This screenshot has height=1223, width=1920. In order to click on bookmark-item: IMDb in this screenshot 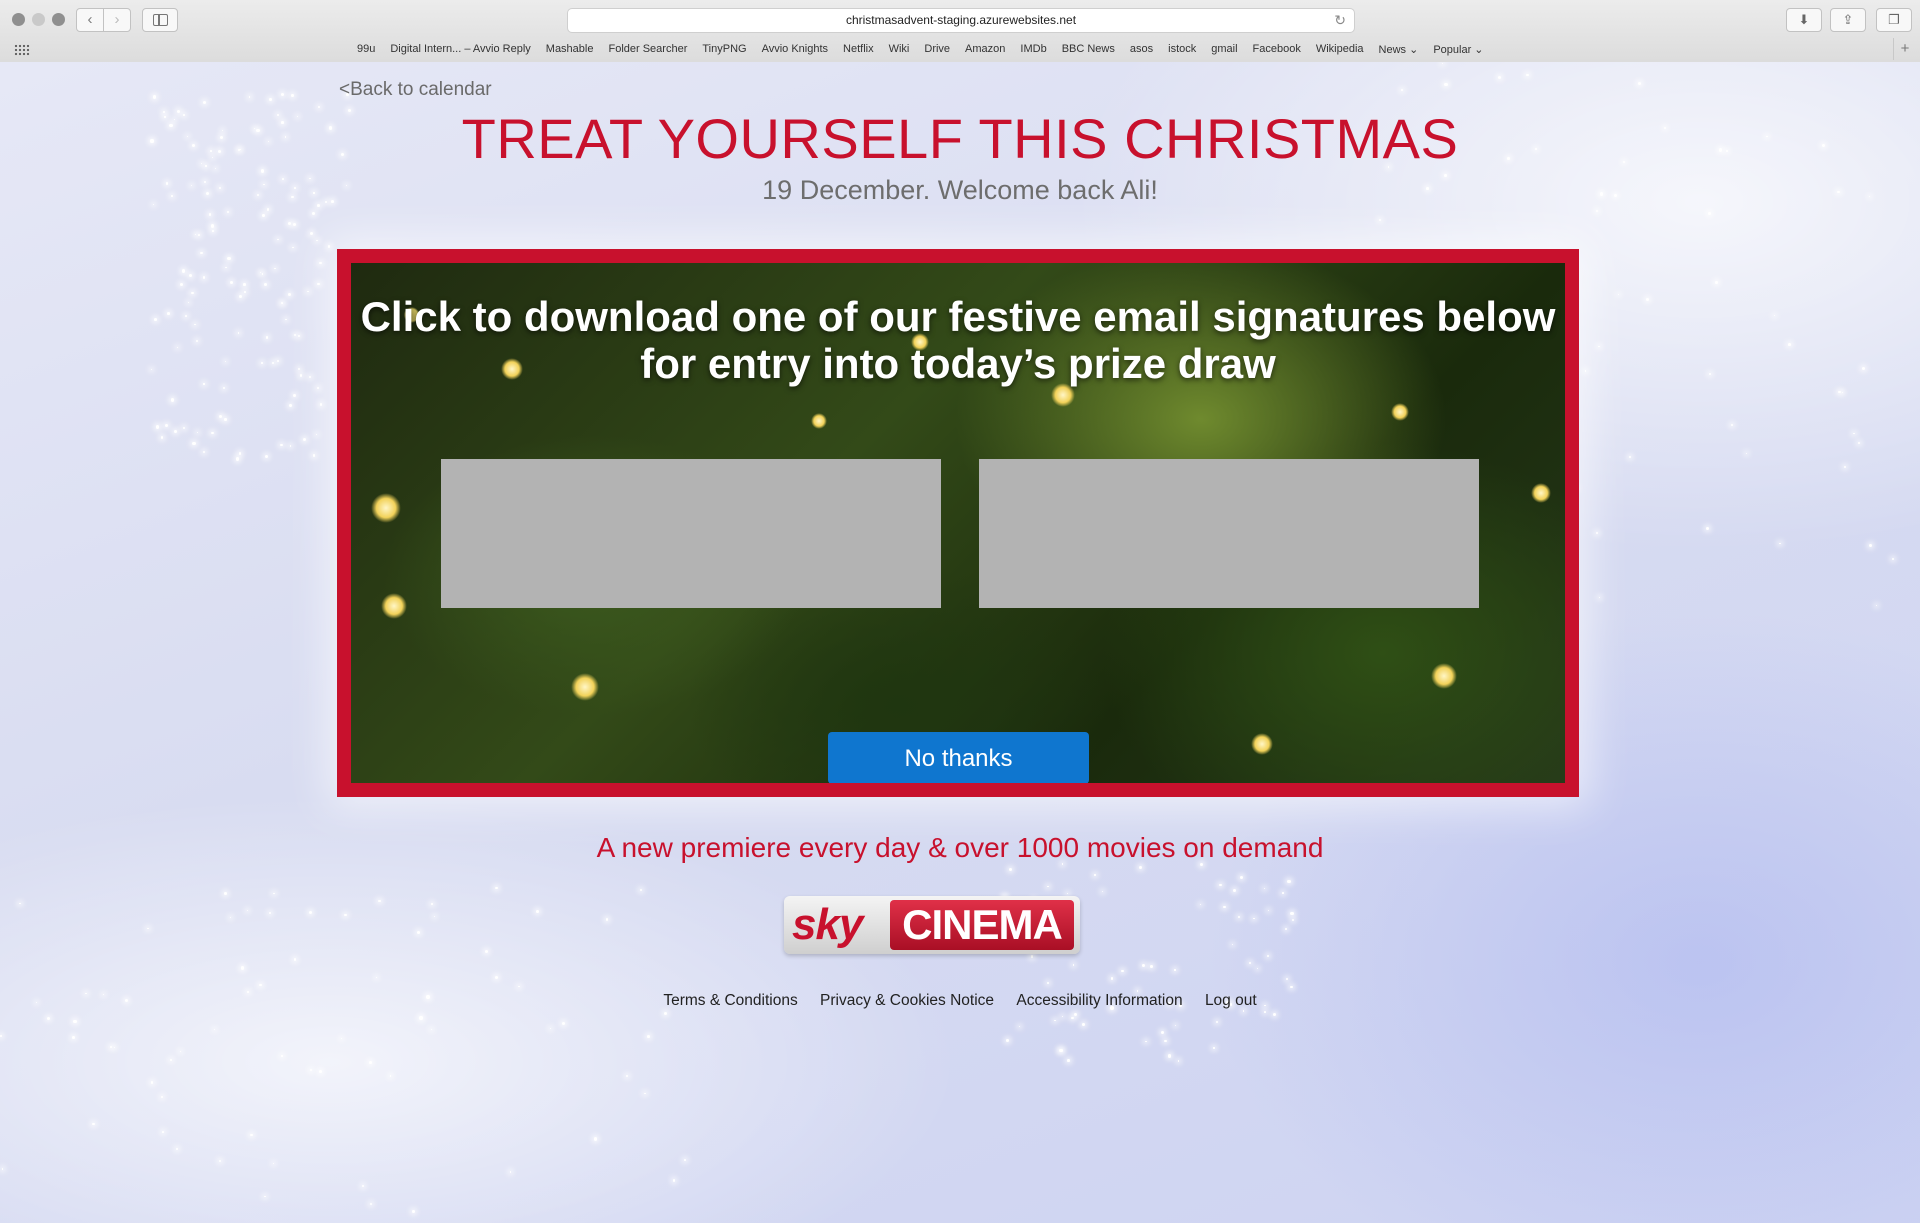, I will do `click(1033, 49)`.